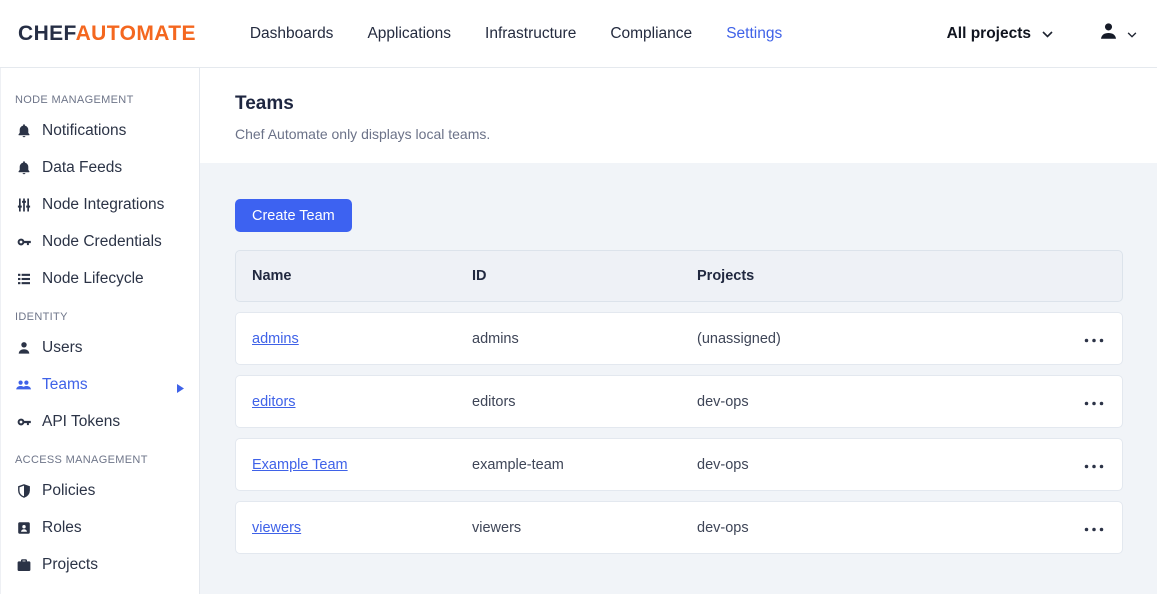 This screenshot has width=1157, height=594. I want to click on team-name-link: admins, so click(275, 339).